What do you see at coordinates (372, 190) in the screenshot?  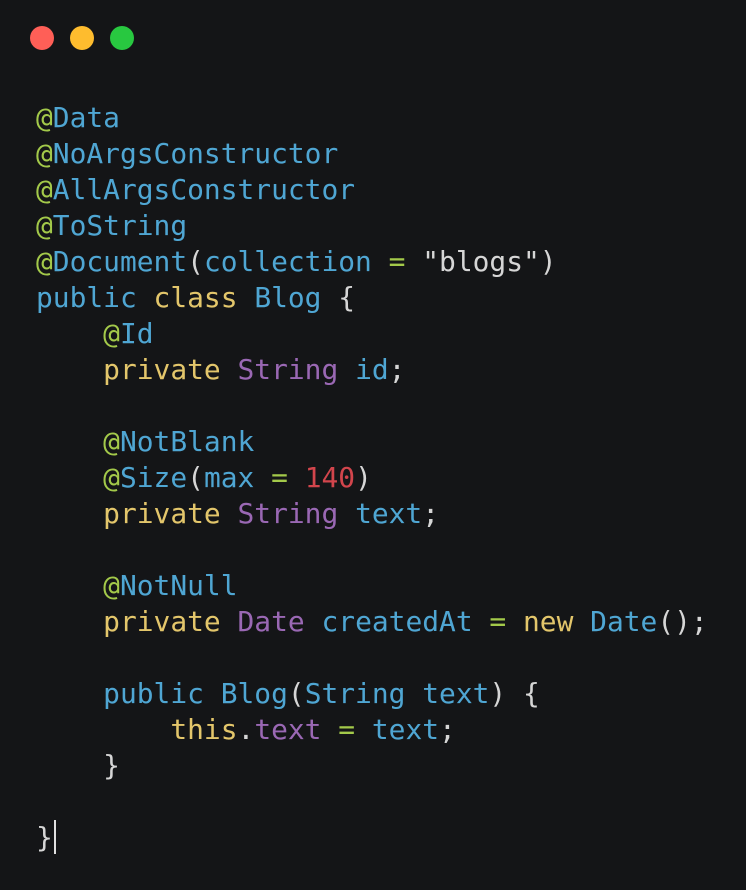 I see `code-line: @AllArgsConstructor` at bounding box center [372, 190].